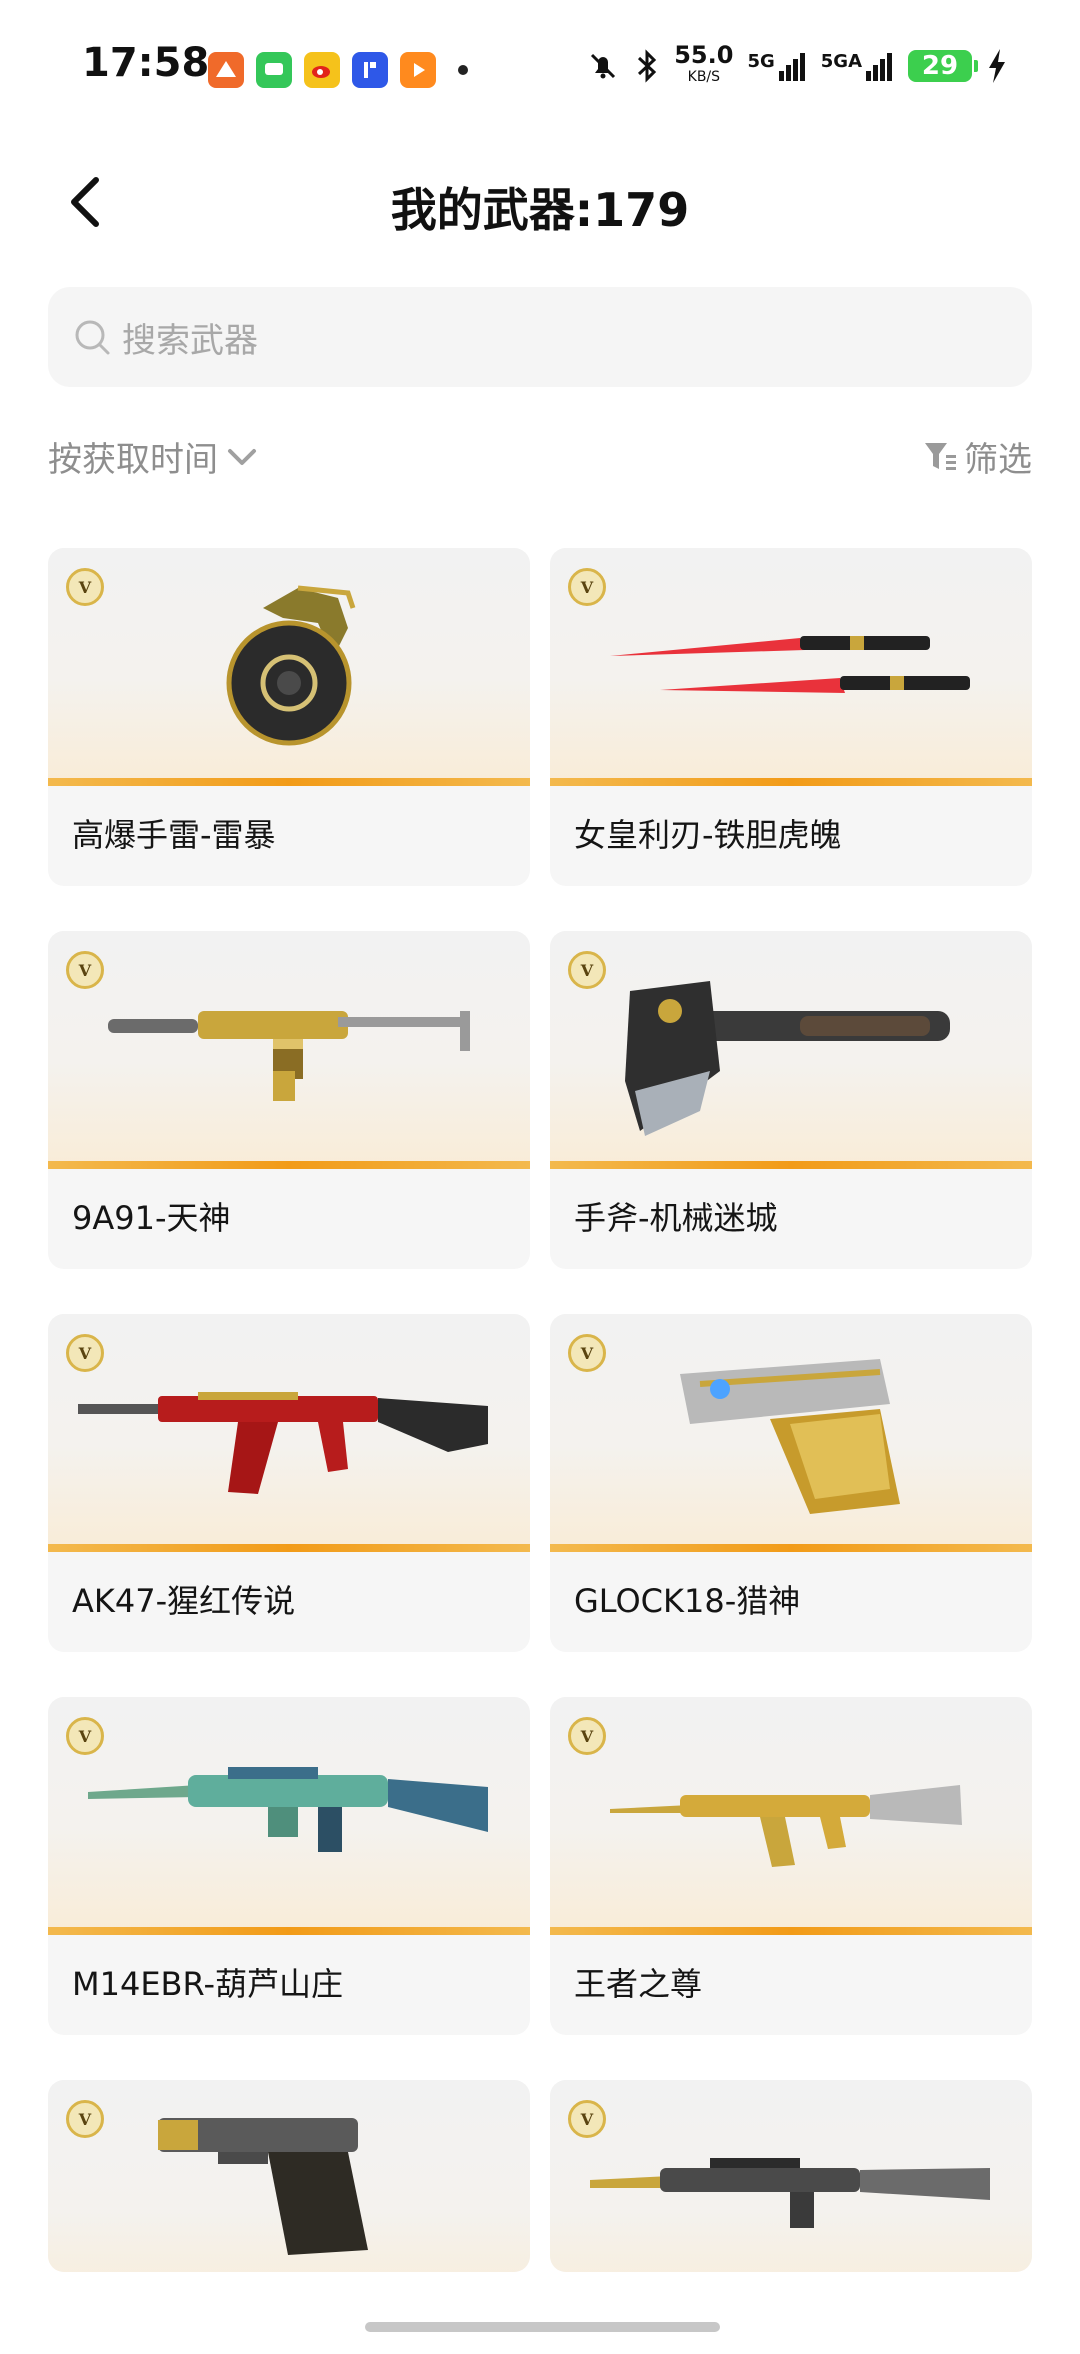 The width and height of the screenshot is (1080, 2354). Describe the element at coordinates (540, 337) in the screenshot. I see `search-input: 搜索武器` at that location.